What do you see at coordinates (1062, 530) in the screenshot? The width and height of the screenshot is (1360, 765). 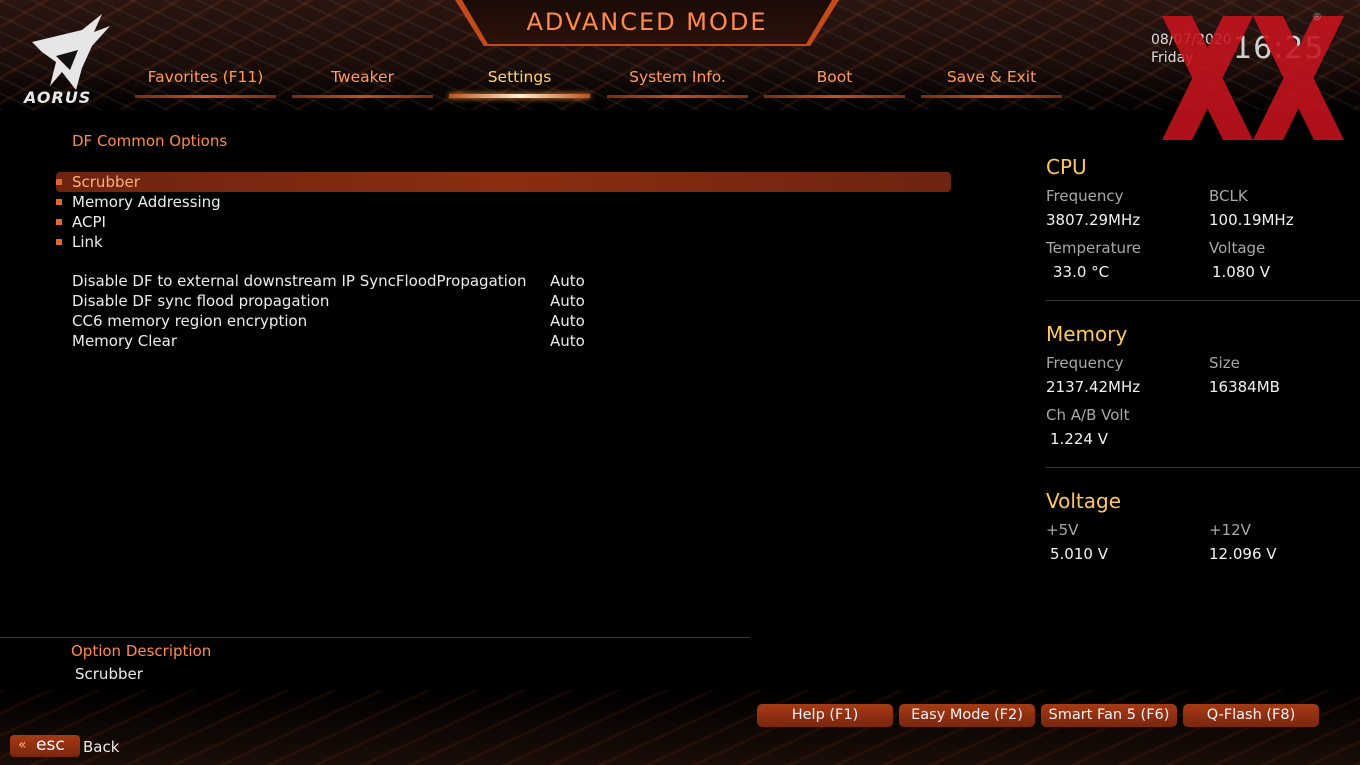 I see `voltage-5v-label: +5V` at bounding box center [1062, 530].